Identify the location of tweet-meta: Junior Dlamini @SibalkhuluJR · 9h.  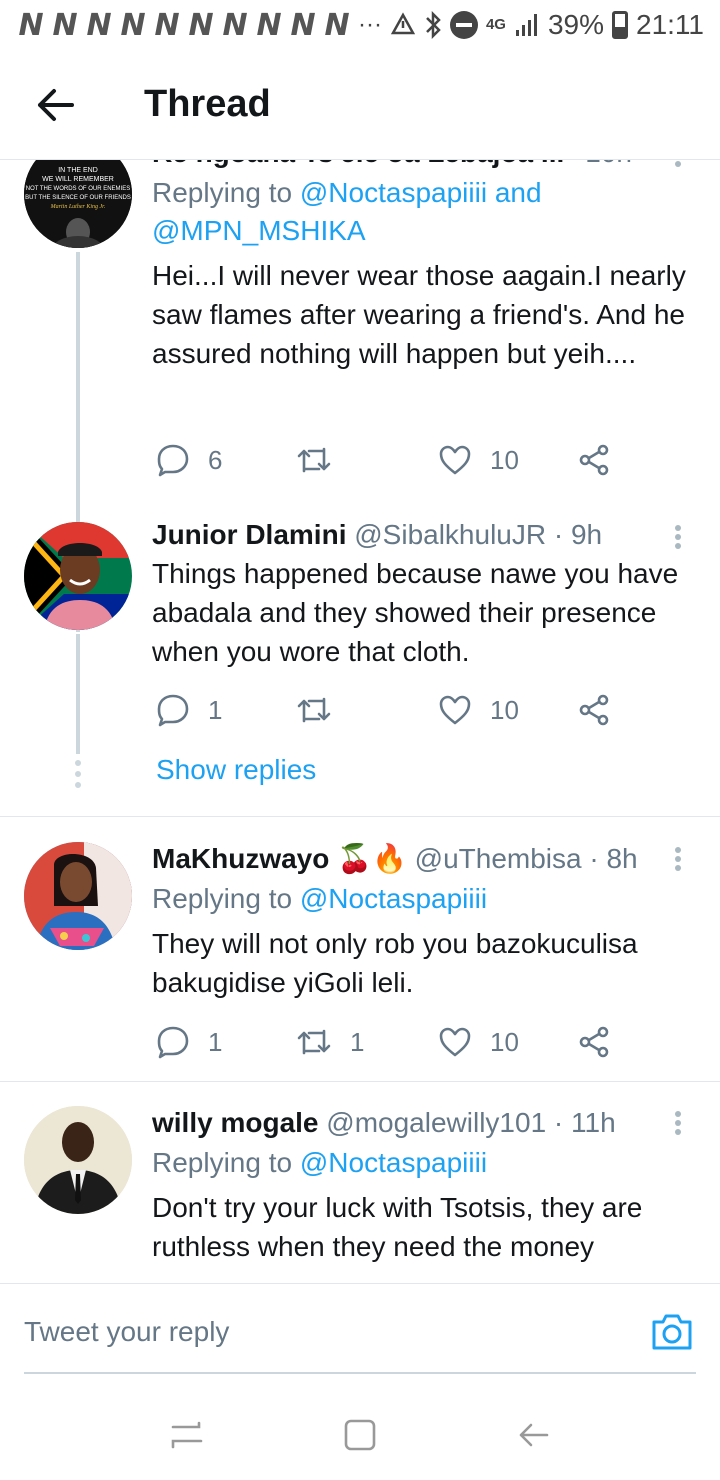
(421, 535).